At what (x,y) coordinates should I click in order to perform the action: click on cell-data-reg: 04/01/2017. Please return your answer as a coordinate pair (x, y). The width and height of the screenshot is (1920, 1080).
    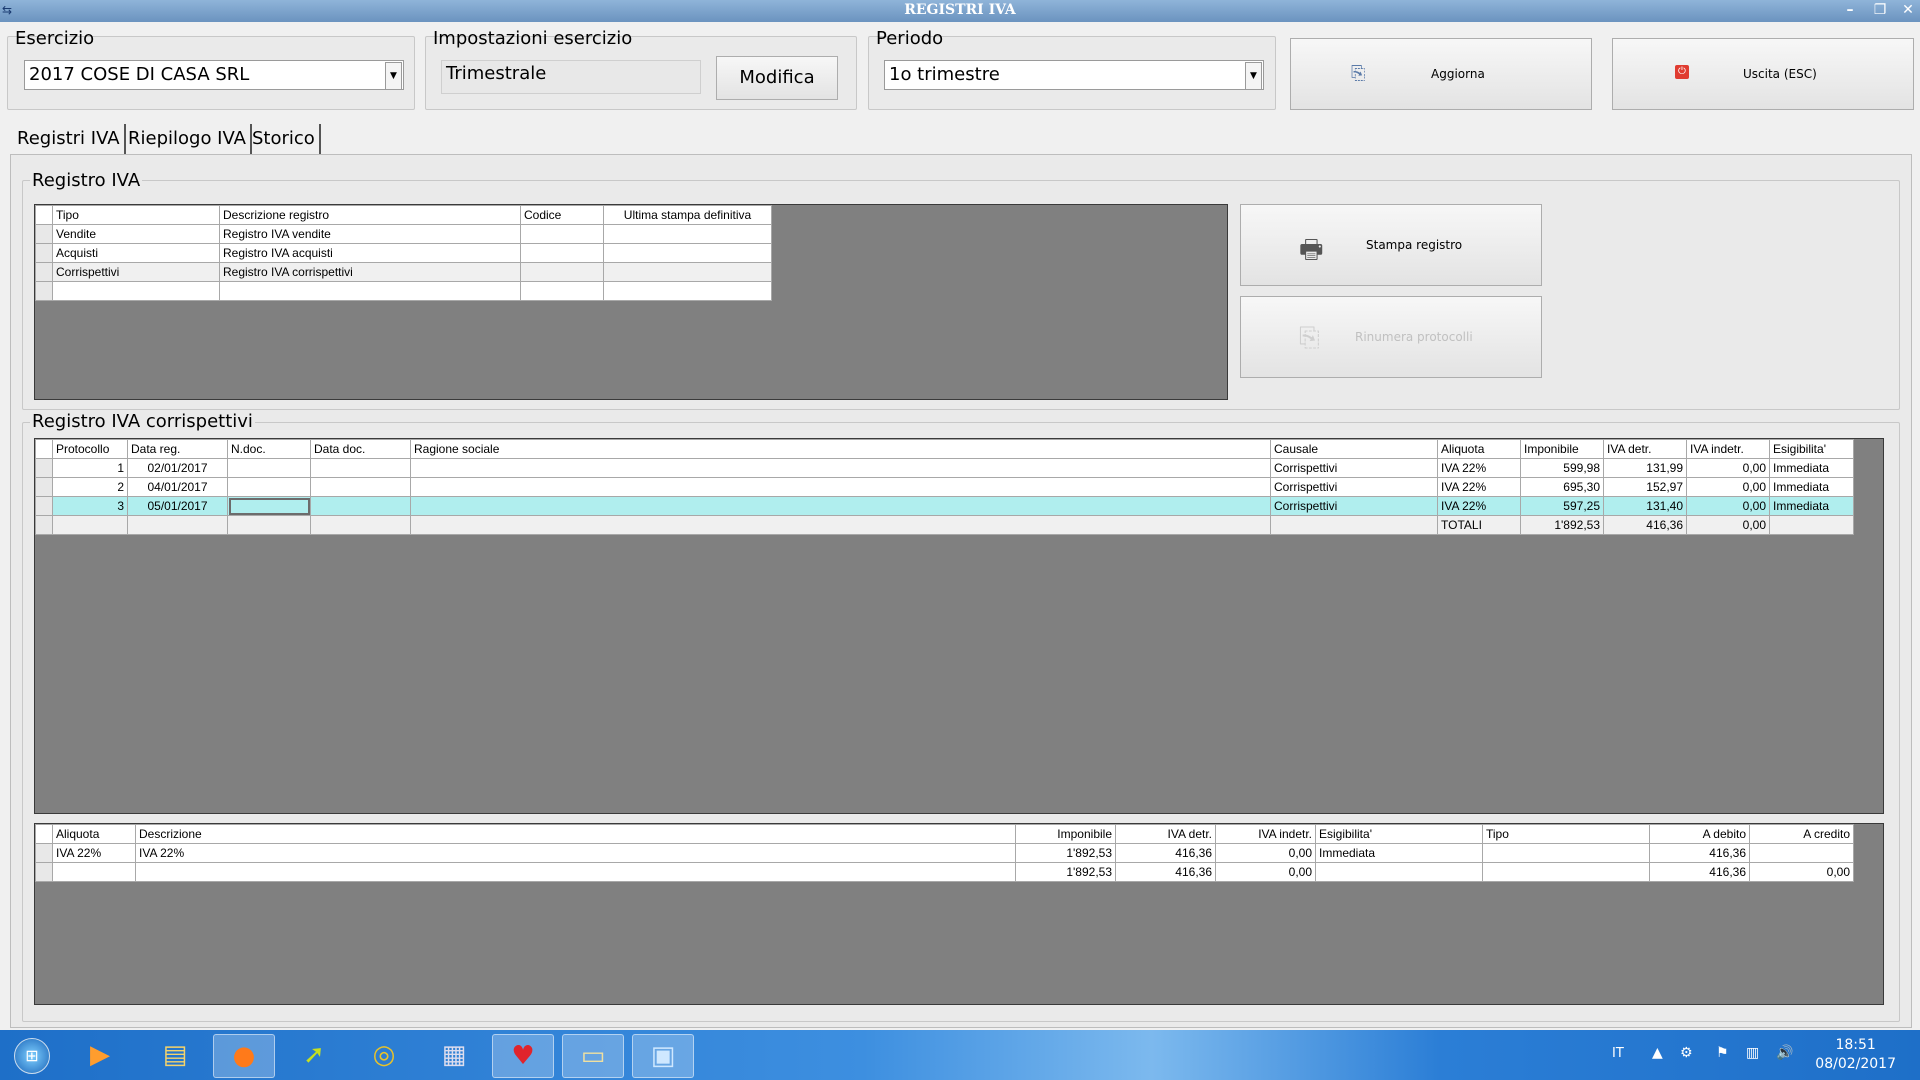
    Looking at the image, I should click on (177, 487).